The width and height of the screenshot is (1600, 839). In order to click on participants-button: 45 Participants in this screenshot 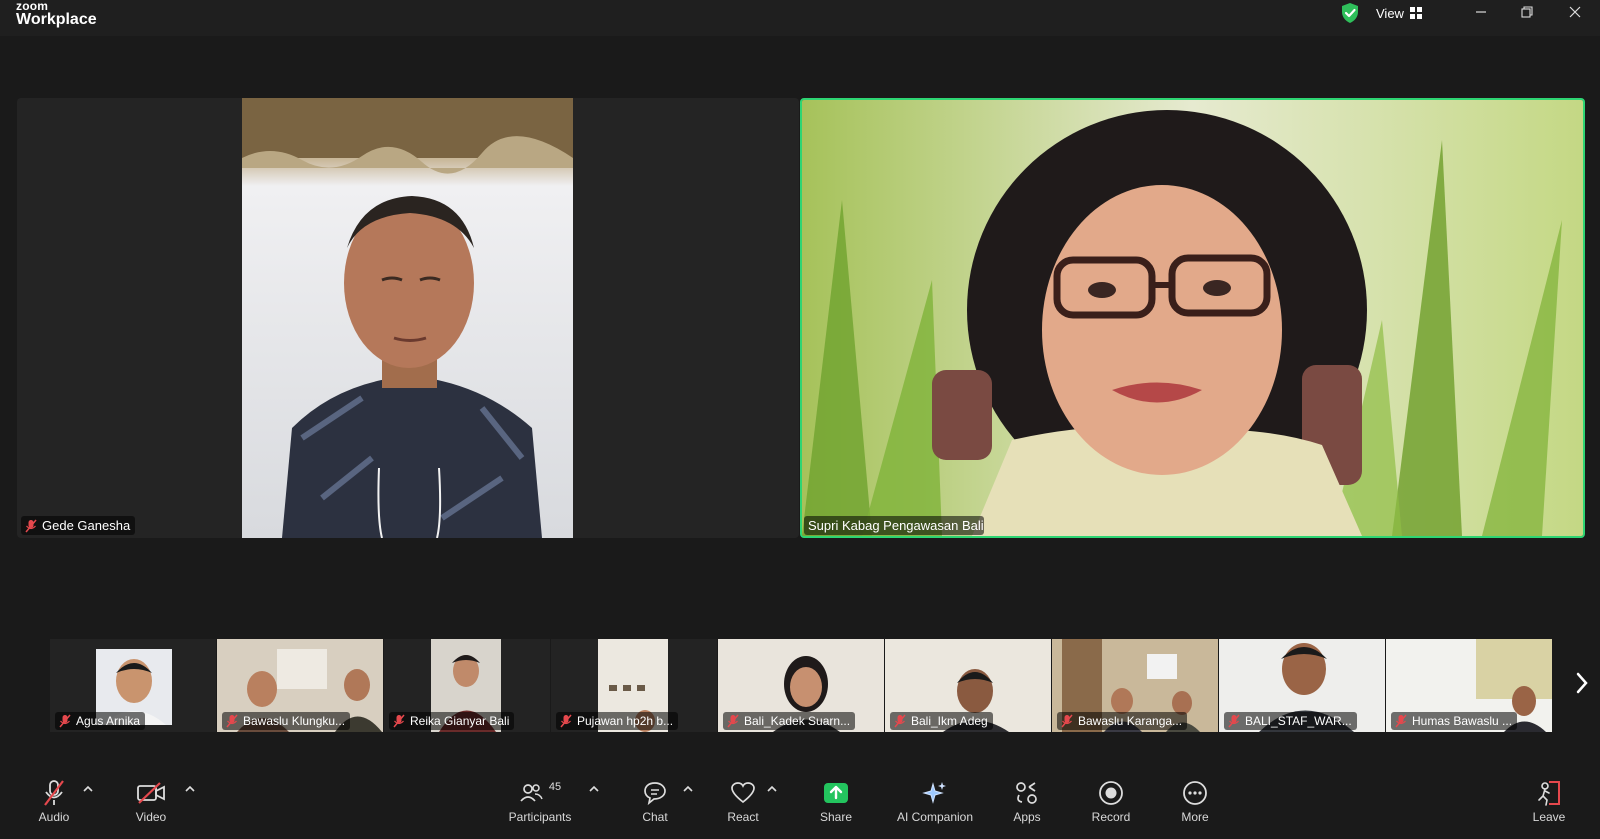, I will do `click(540, 801)`.